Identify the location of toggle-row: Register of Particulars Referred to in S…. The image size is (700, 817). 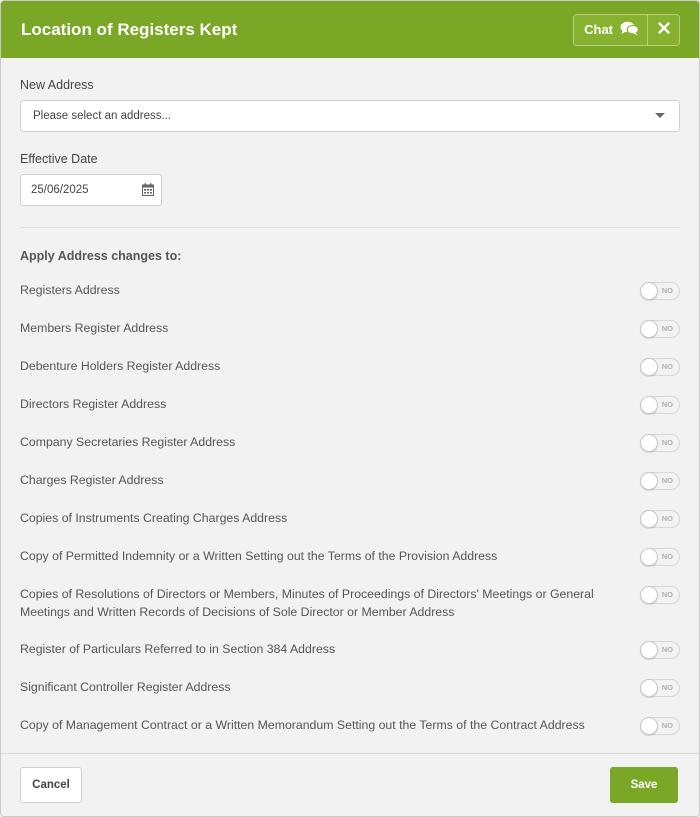
(350, 651).